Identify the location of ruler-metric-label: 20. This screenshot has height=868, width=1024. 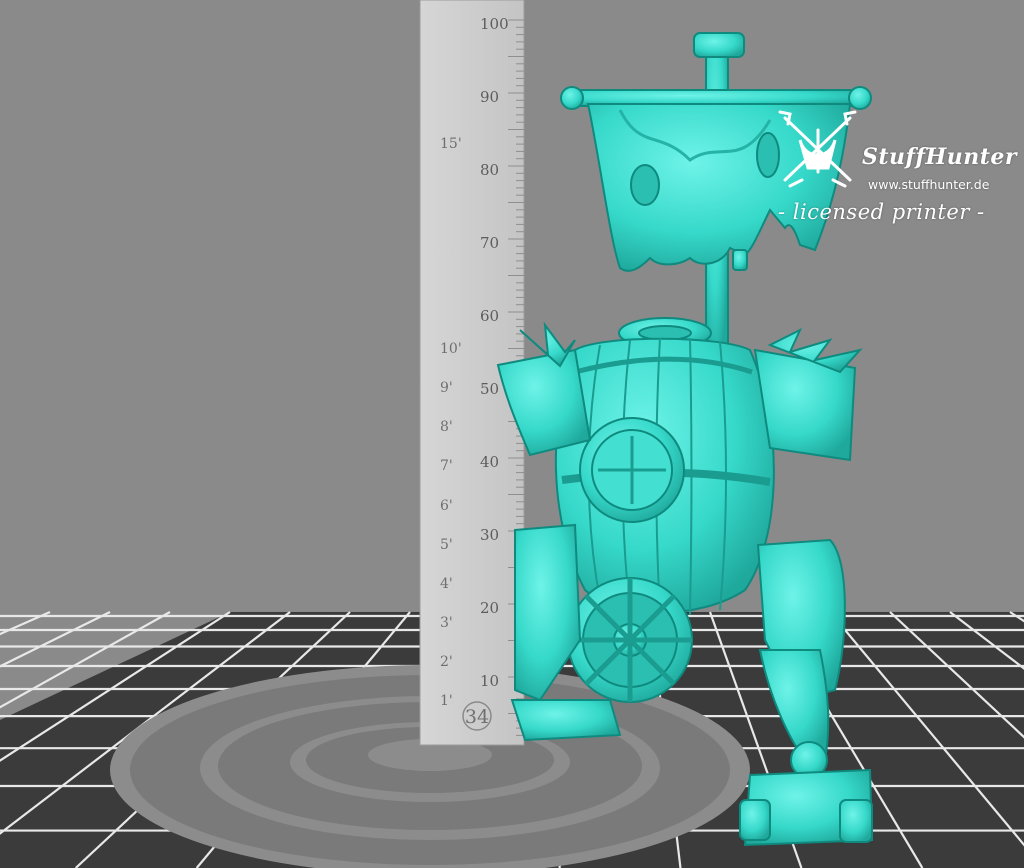
(489, 608).